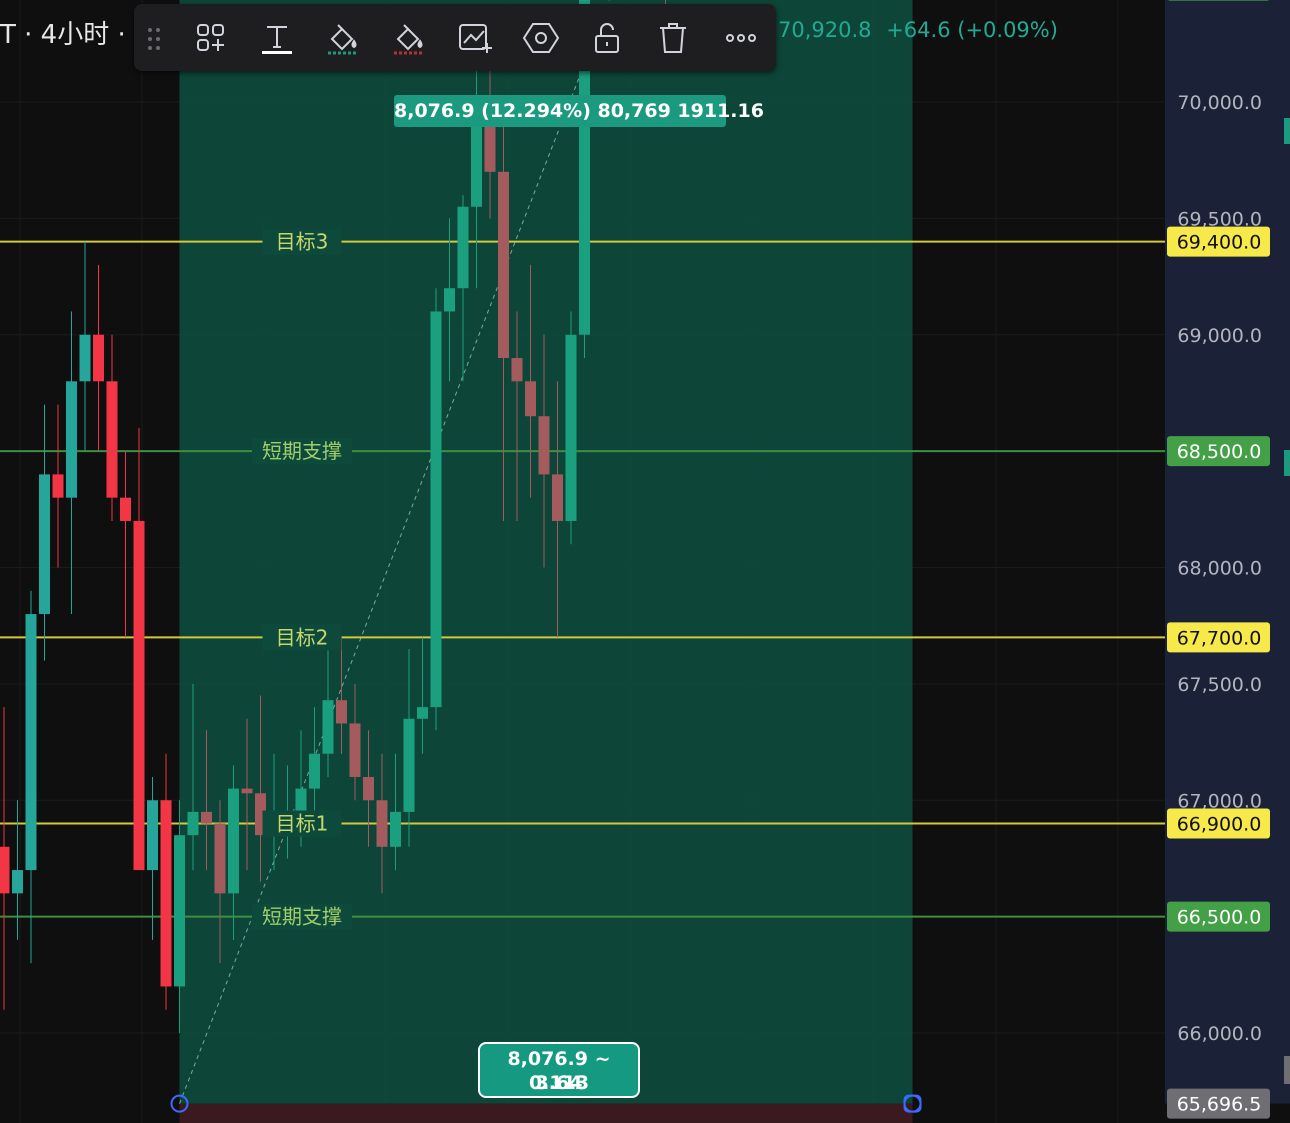  I want to click on templates-button, so click(211, 38).